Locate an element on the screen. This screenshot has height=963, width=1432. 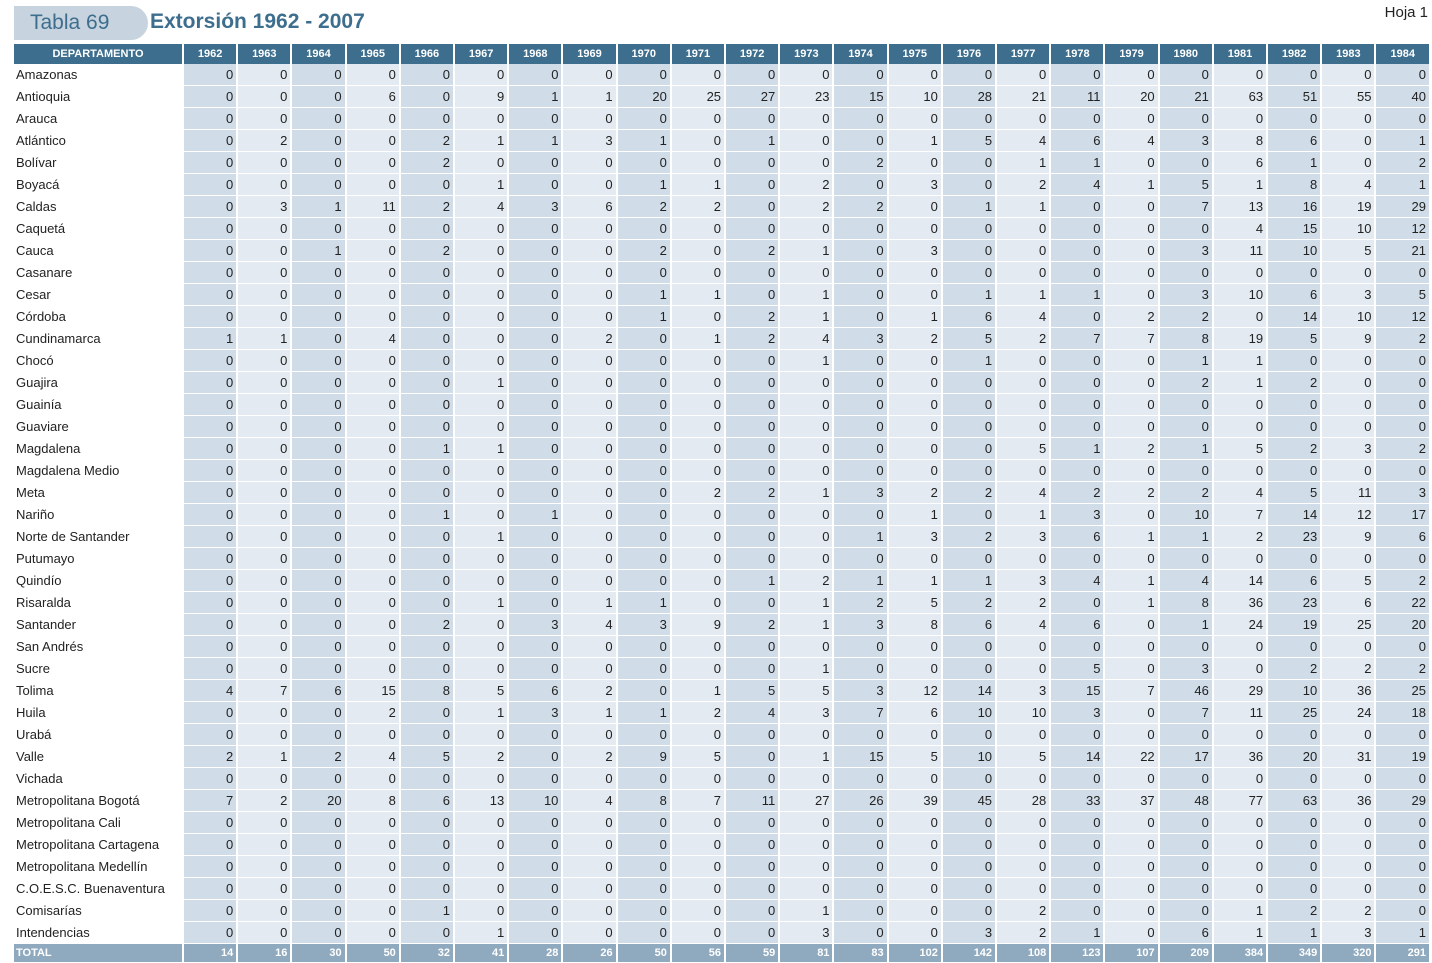
column-header-year: 1964 is located at coordinates (319, 54).